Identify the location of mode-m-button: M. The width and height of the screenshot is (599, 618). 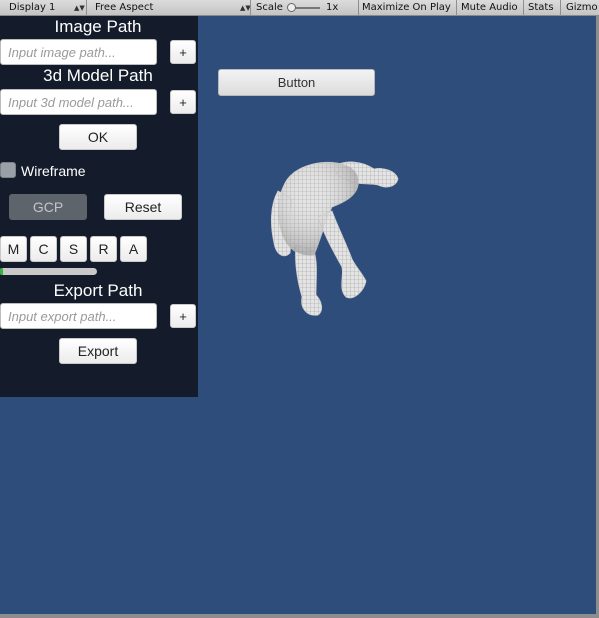
(13, 249).